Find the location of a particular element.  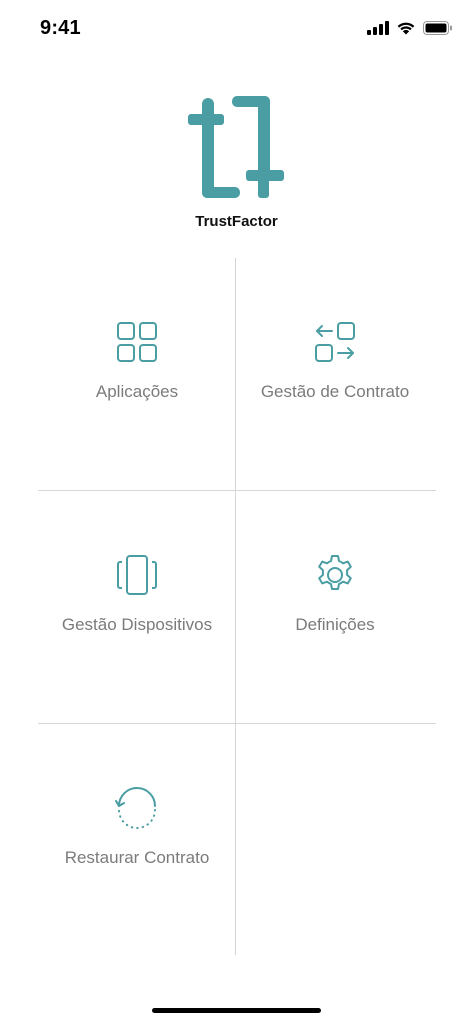

menu-item-label: Definições is located at coordinates (335, 624).